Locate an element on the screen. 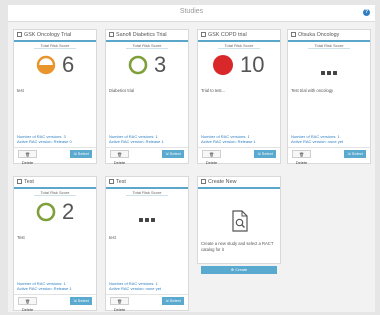 This screenshot has height=315, width=380. risk-score-value: 6 is located at coordinates (68, 64).